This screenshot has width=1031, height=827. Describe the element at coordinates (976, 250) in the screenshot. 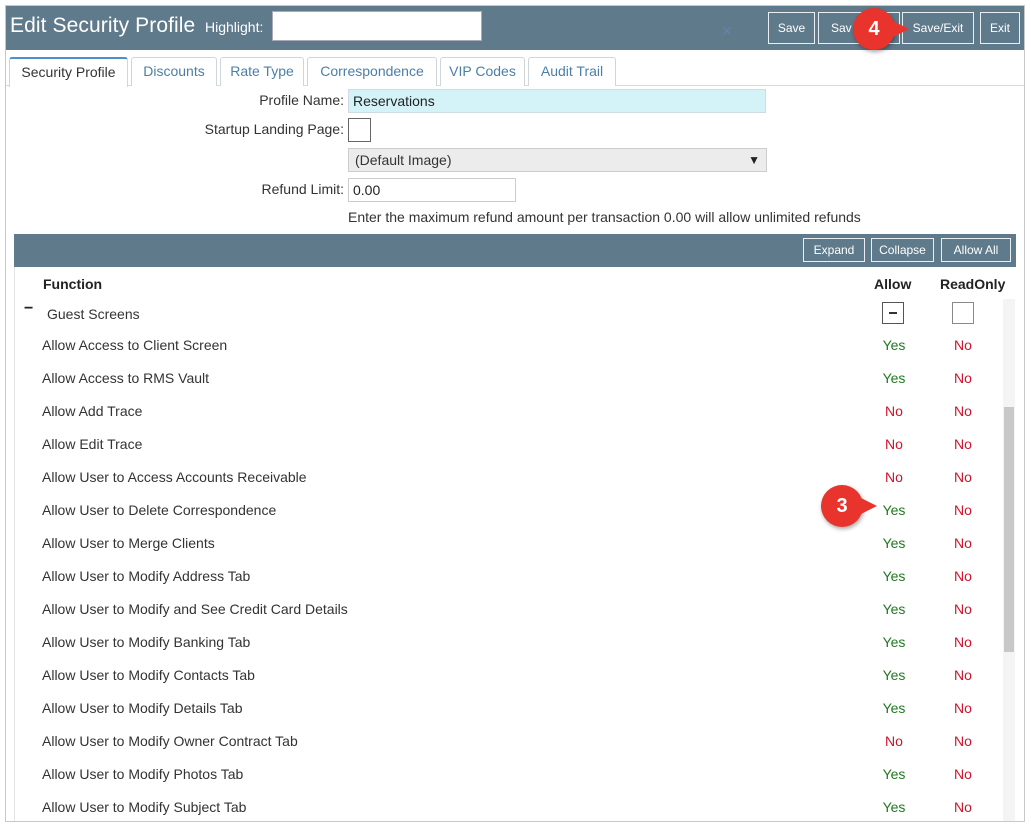

I see `allow-all-button: Allow All` at that location.